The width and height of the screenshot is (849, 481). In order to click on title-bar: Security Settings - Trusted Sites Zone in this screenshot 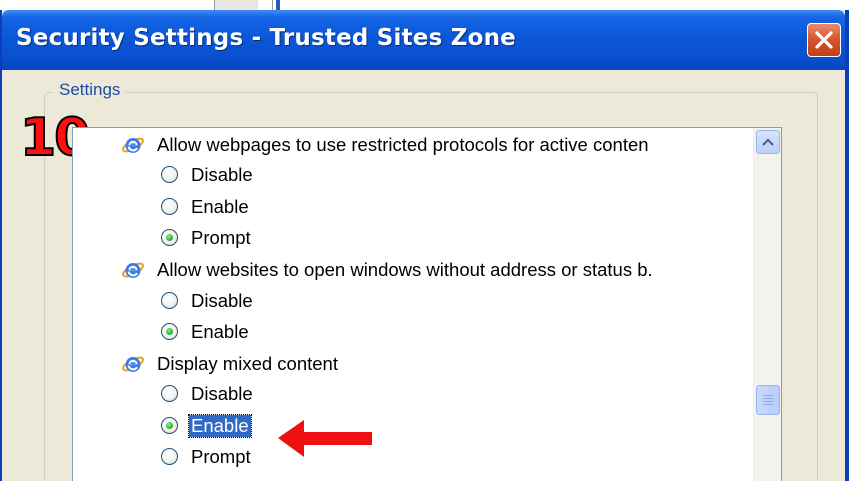, I will do `click(423, 40)`.